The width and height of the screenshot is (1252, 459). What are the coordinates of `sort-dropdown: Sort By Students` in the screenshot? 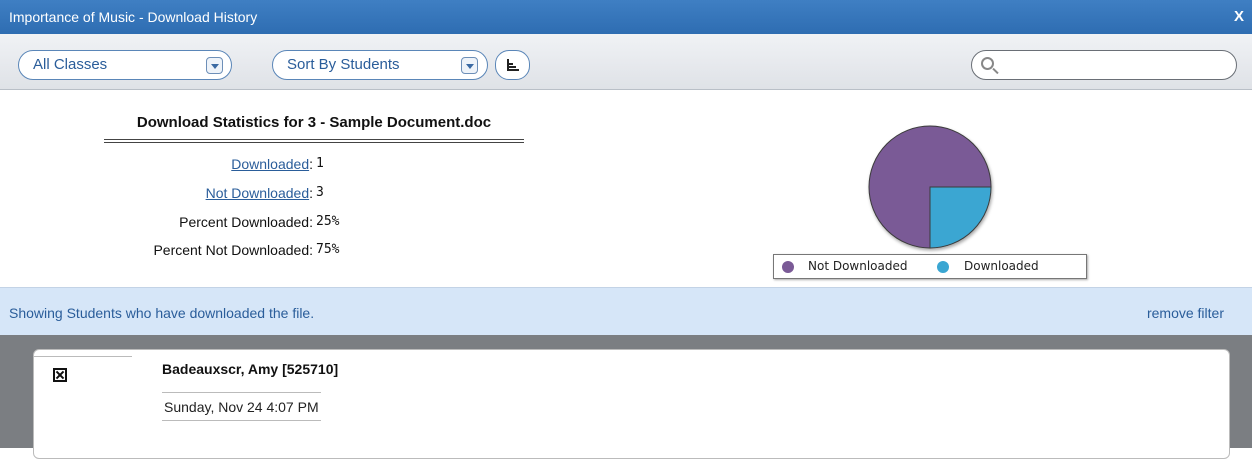 It's located at (380, 65).